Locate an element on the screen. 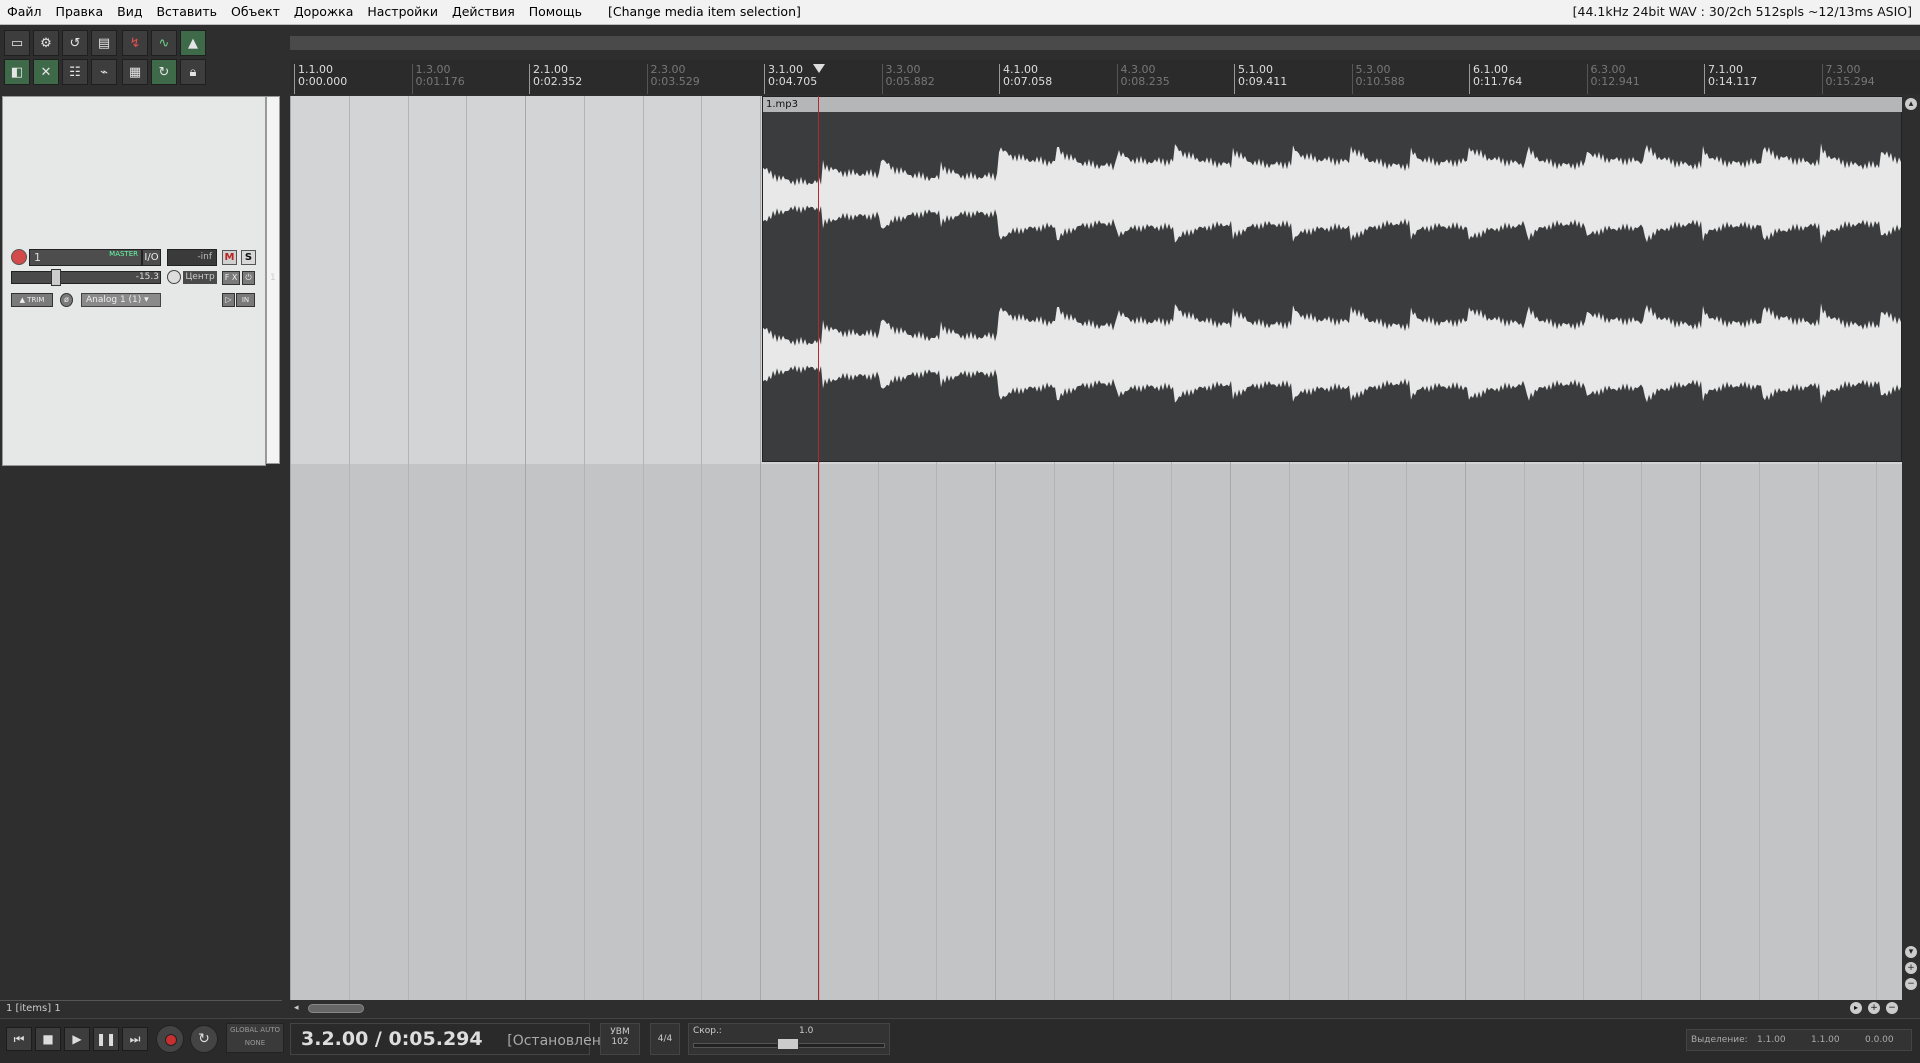 This screenshot has height=1063, width=1920. scroll-left-icon: ◂ is located at coordinates (296, 1008).